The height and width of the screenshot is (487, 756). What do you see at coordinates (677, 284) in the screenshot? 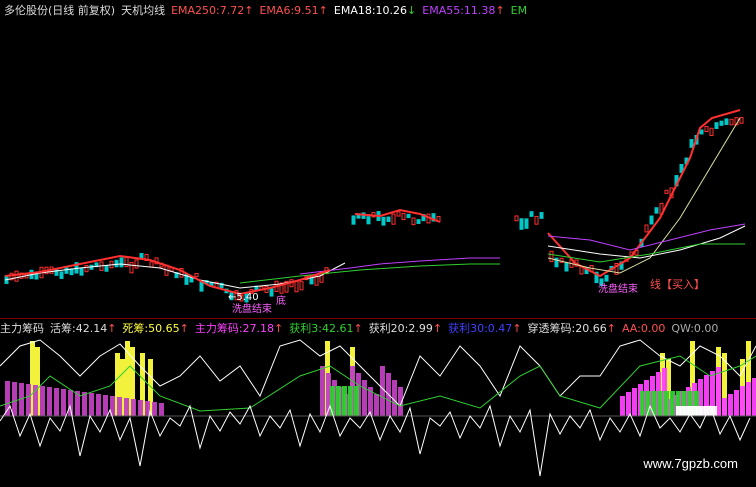
I see `buy-signal-label: 线【买入】` at bounding box center [677, 284].